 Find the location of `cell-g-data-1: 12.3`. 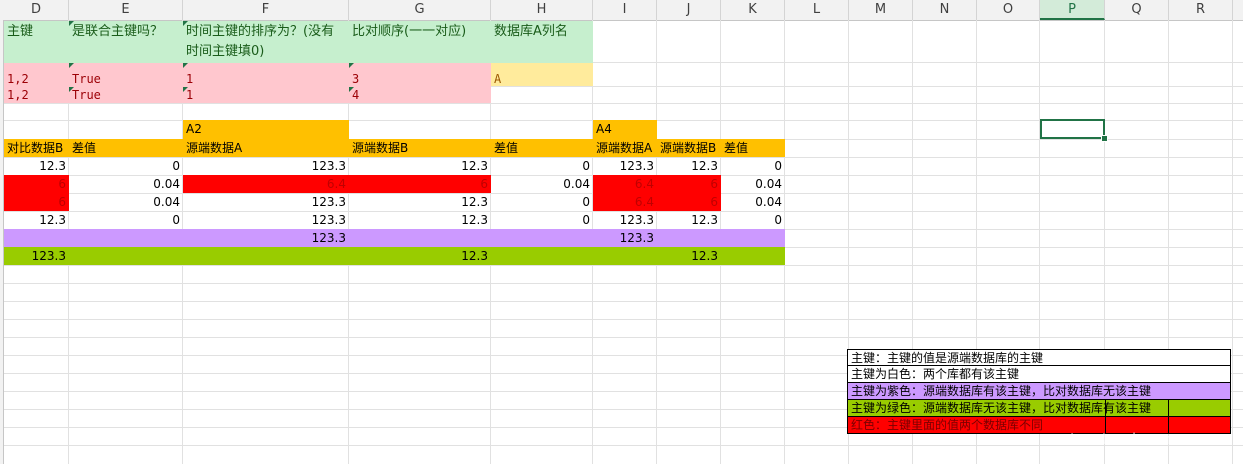

cell-g-data-1: 12.3 is located at coordinates (420, 166).